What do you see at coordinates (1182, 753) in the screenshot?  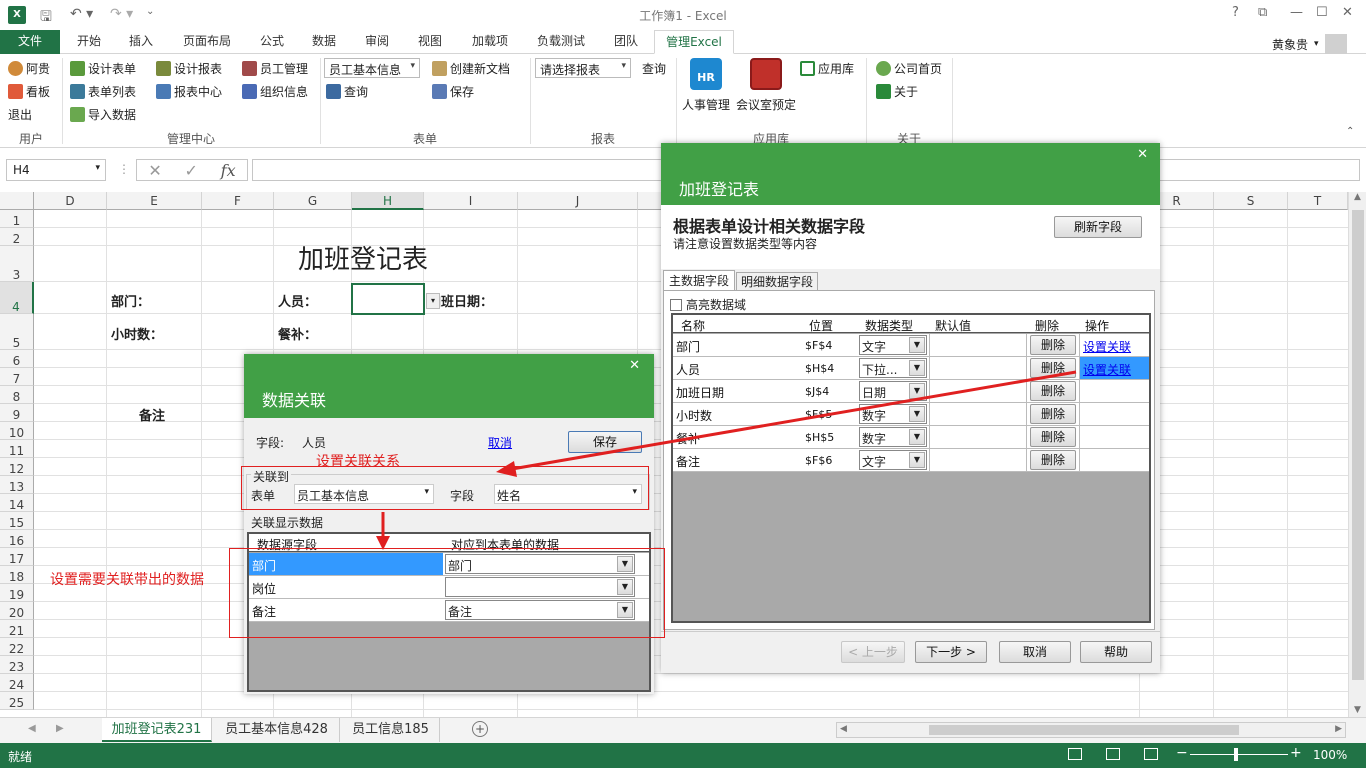 I see `zoom-out-icon: −` at bounding box center [1182, 753].